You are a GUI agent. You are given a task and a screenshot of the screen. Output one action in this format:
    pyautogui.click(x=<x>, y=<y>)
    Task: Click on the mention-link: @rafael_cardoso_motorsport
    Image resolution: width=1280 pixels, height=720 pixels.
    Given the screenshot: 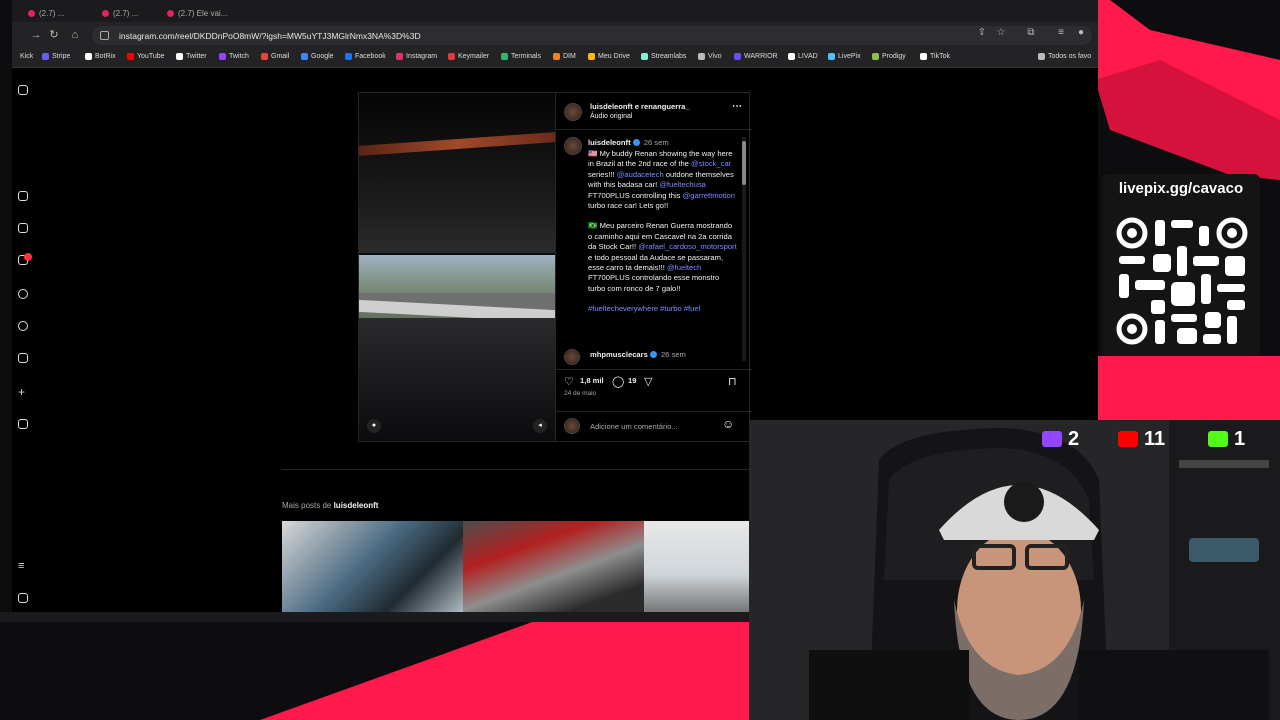 What is the action you would take?
    pyautogui.click(x=687, y=246)
    